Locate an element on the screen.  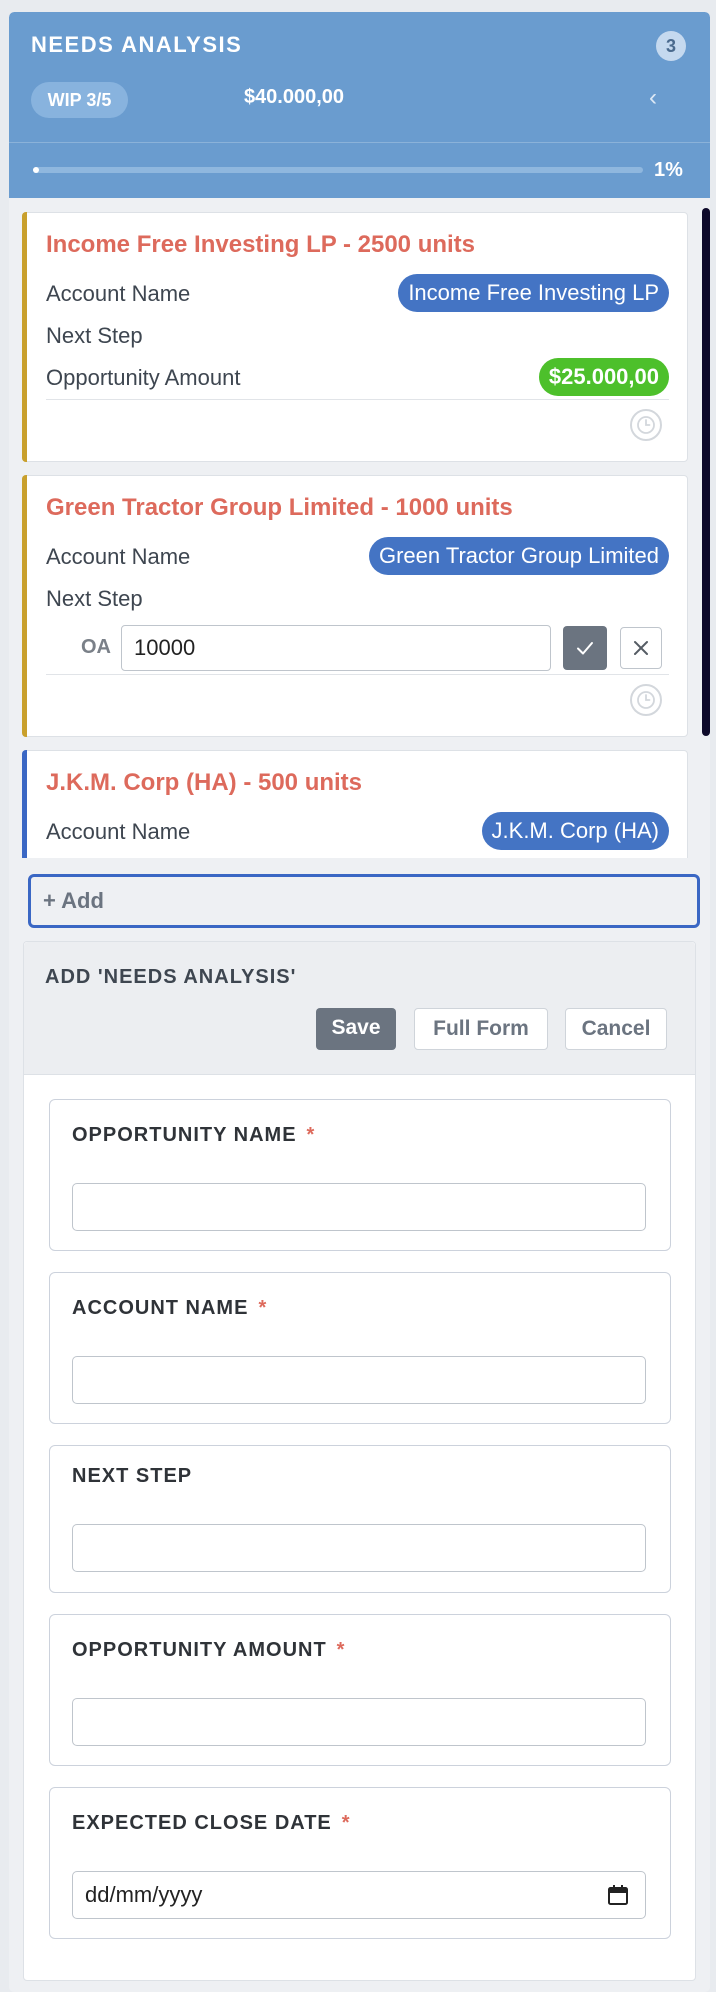
save-button: Save is located at coordinates (356, 1029).